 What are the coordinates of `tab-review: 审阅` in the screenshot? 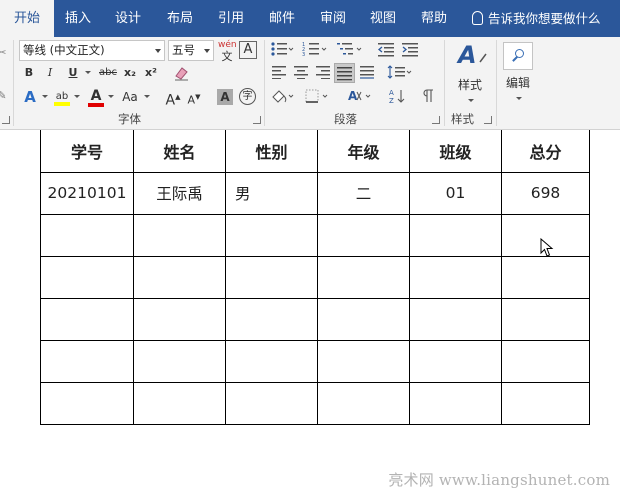 It's located at (333, 18).